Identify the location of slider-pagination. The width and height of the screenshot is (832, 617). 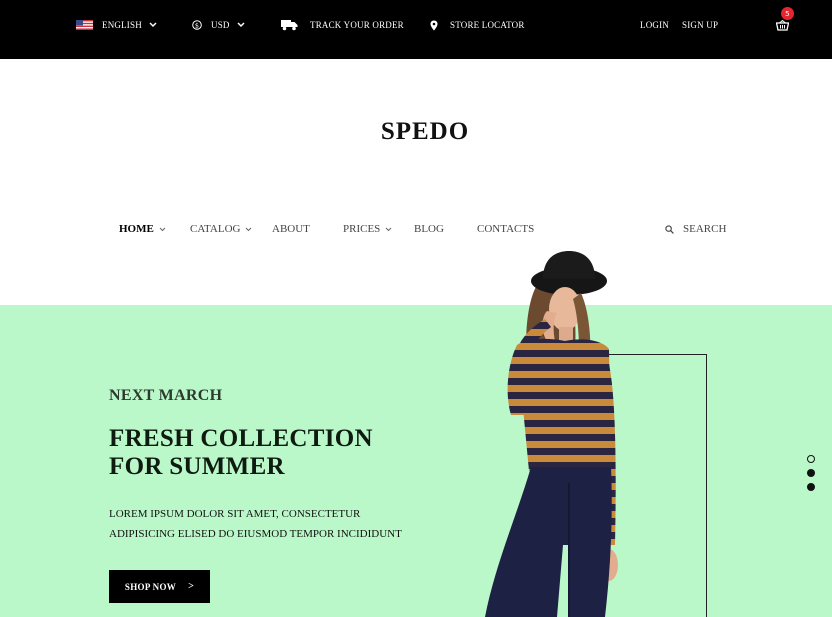
(812, 476).